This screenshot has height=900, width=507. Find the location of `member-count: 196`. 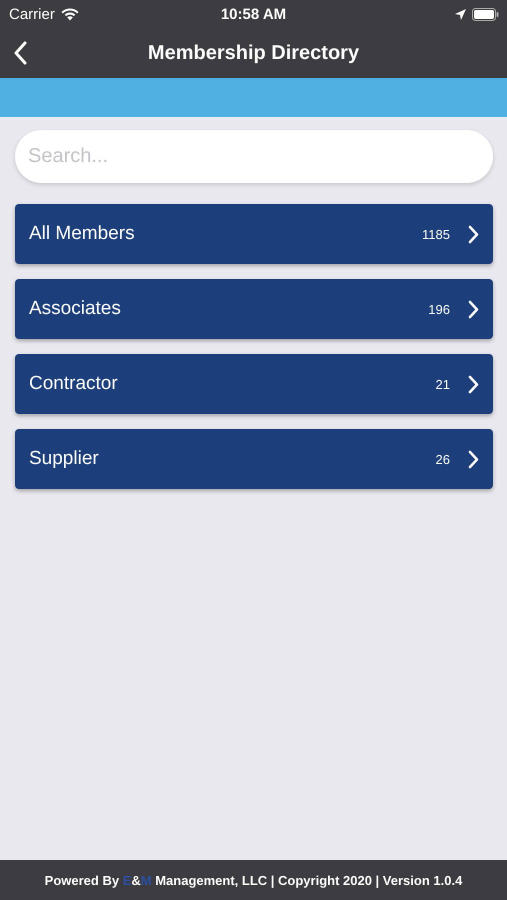

member-count: 196 is located at coordinates (439, 309).